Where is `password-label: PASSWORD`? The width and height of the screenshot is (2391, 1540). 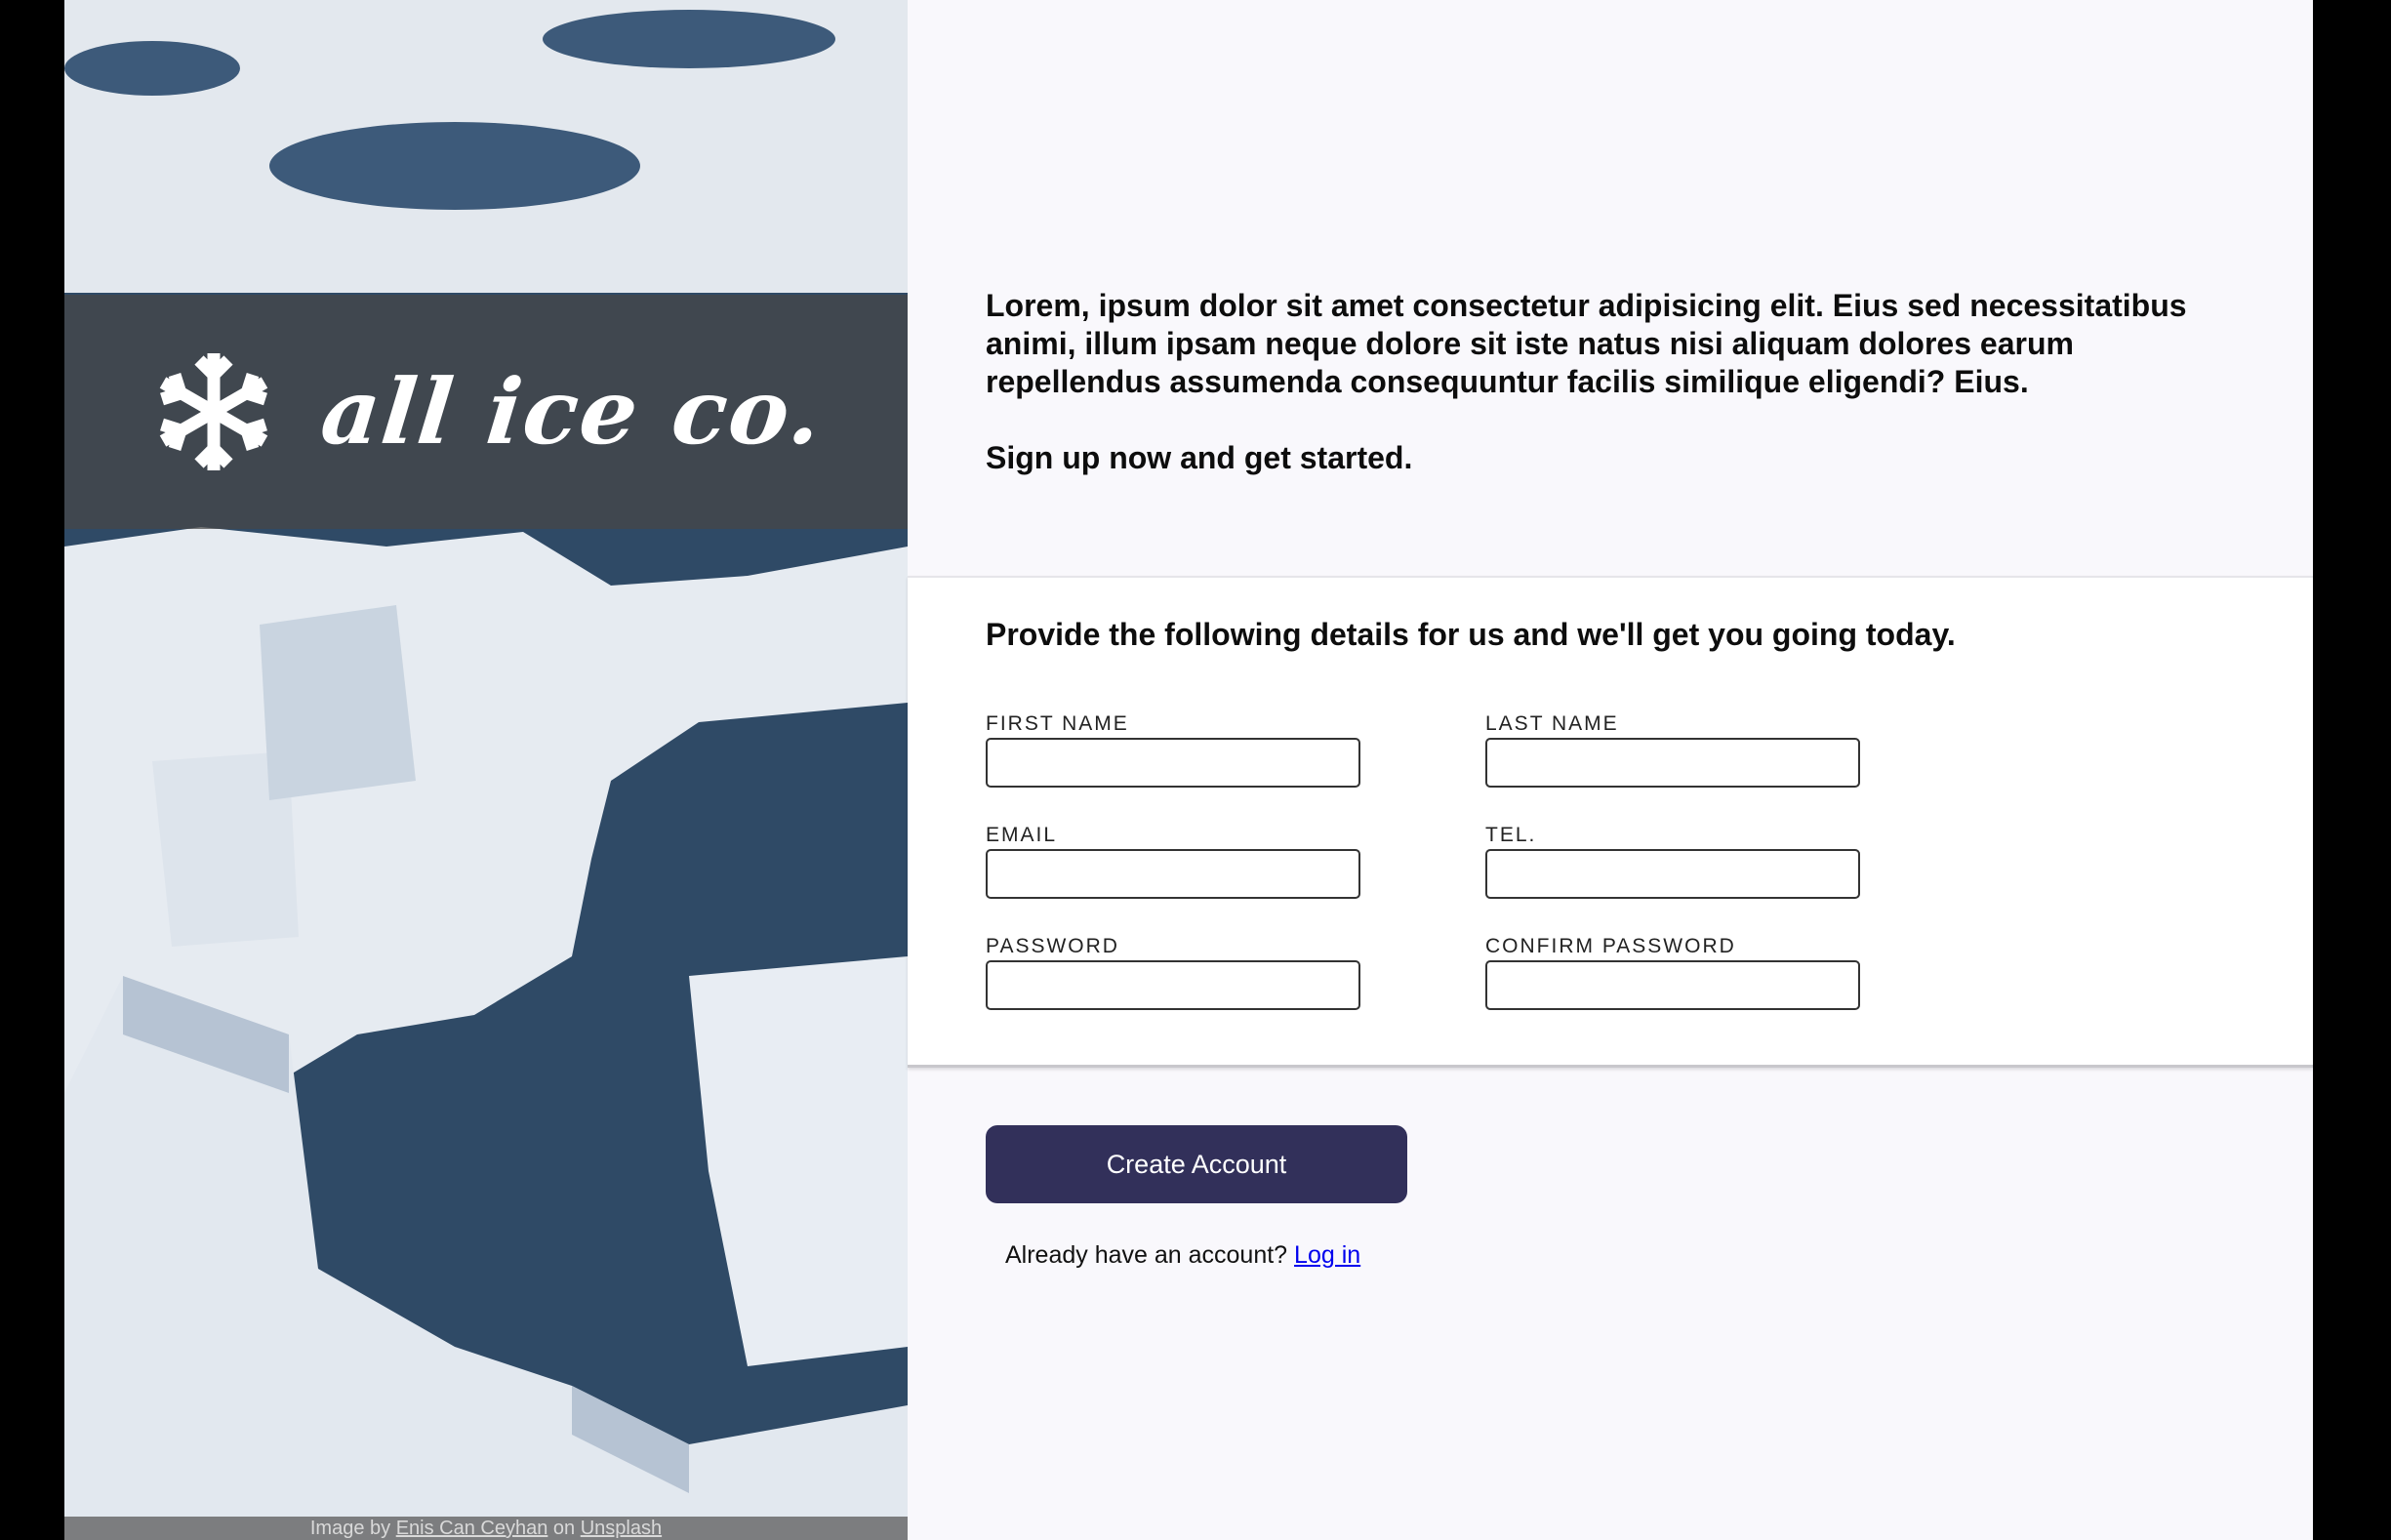
password-label: PASSWORD is located at coordinates (1052, 946).